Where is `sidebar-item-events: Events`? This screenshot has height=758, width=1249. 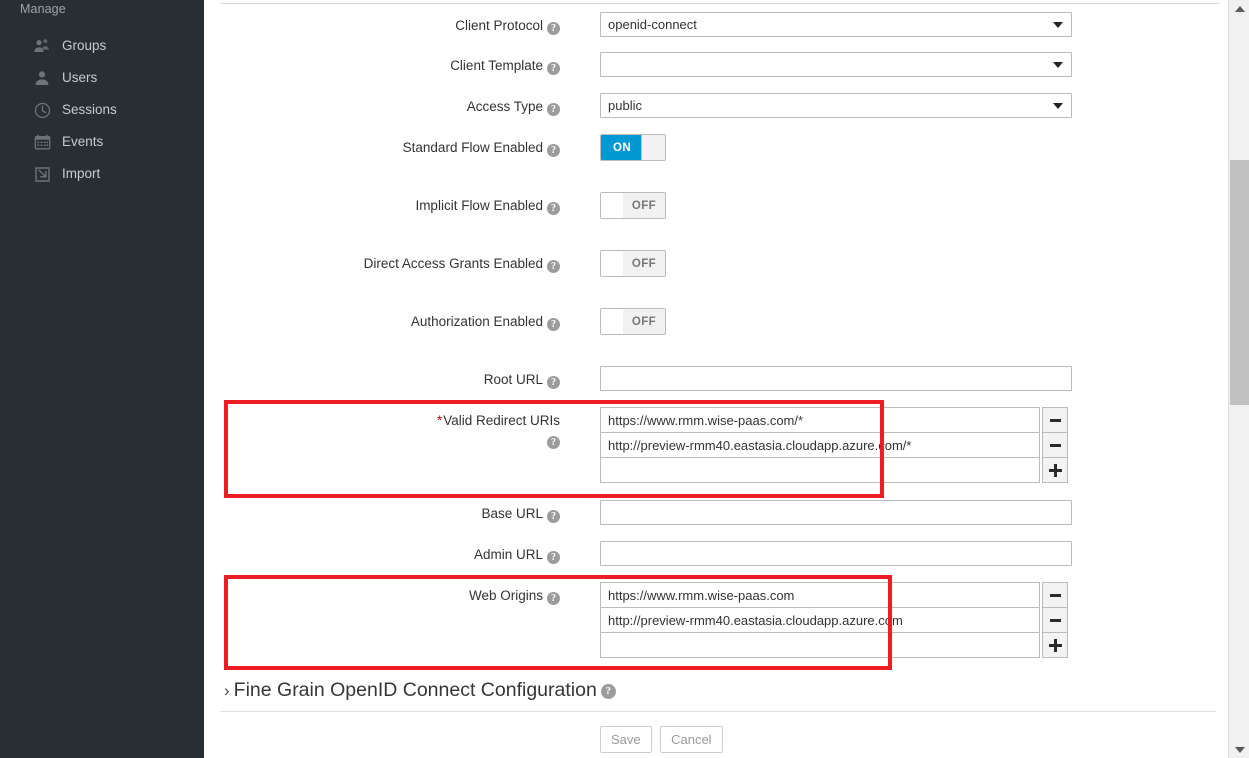
sidebar-item-events: Events is located at coordinates (102, 142).